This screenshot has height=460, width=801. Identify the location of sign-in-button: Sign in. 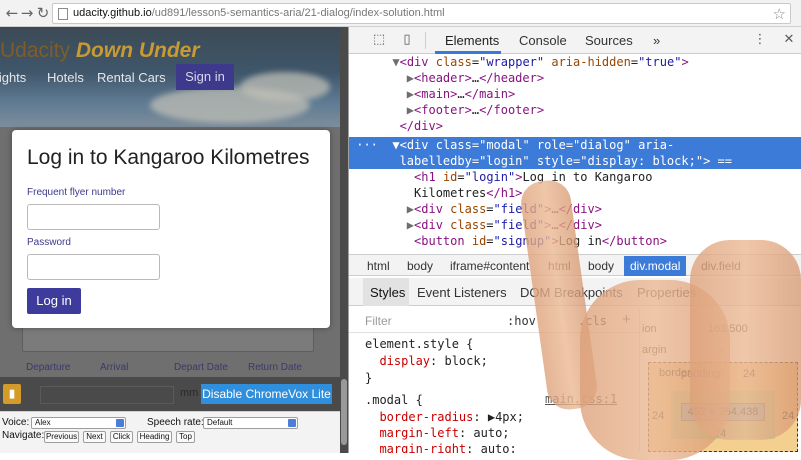
(205, 77).